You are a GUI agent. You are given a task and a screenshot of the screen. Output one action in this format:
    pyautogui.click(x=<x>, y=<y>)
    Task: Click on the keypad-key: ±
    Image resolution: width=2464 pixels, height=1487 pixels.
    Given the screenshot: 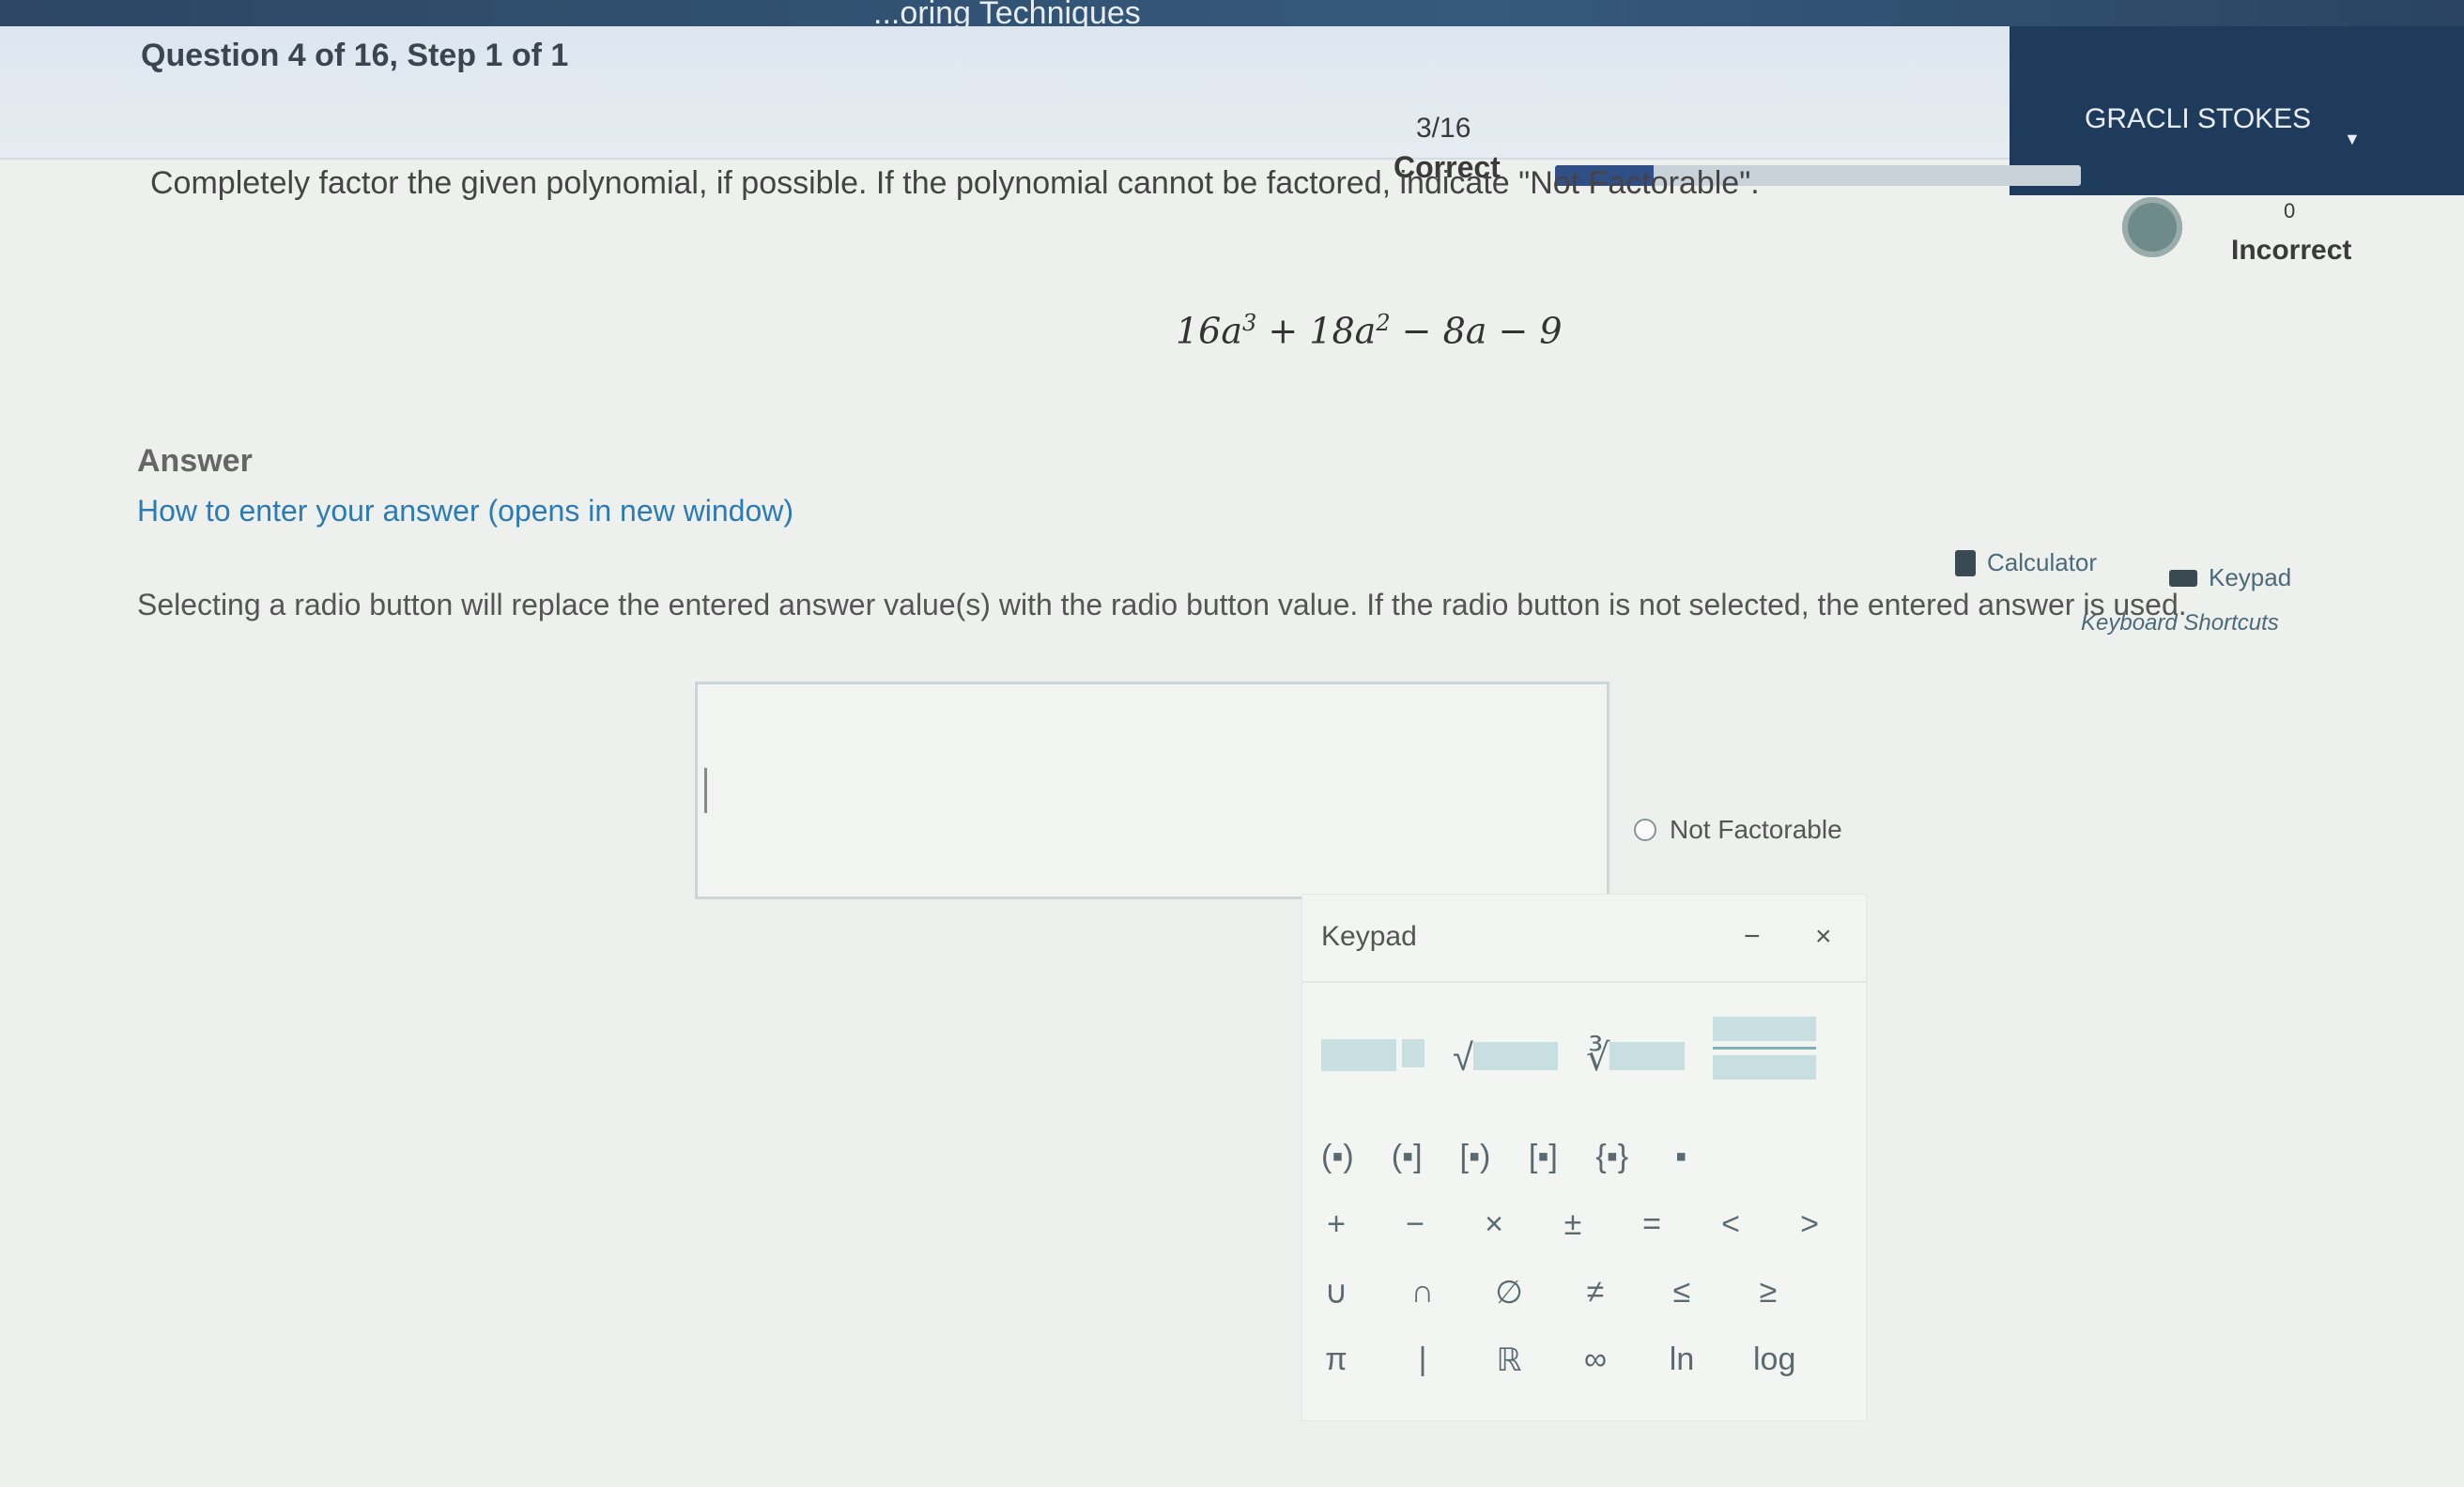 What is the action you would take?
    pyautogui.click(x=1573, y=1225)
    